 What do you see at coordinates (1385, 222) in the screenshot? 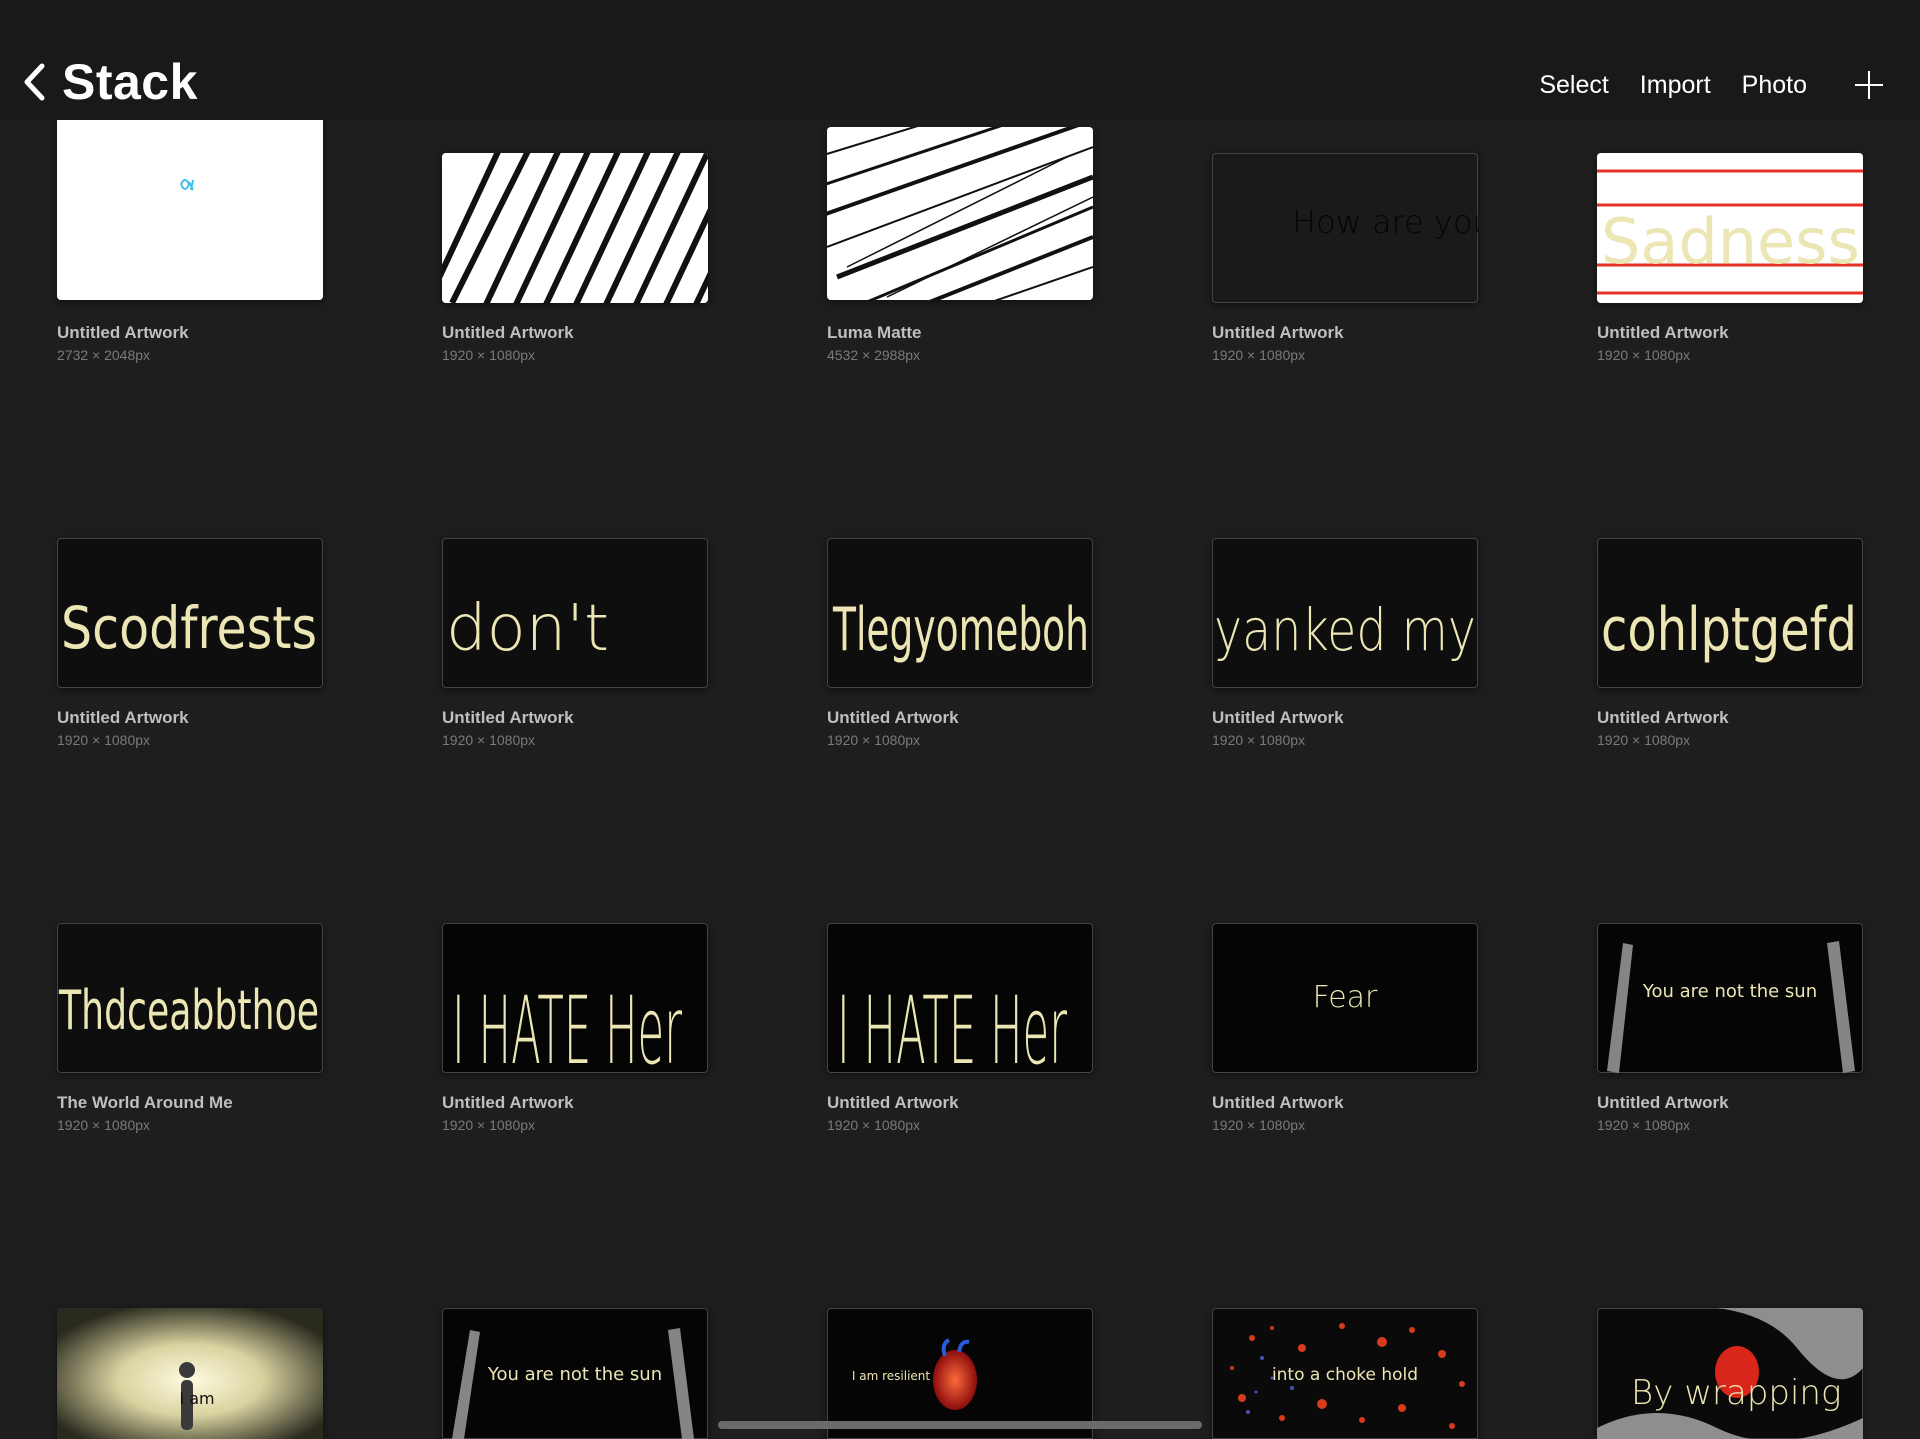
I see `artwork-text: How are you` at bounding box center [1385, 222].